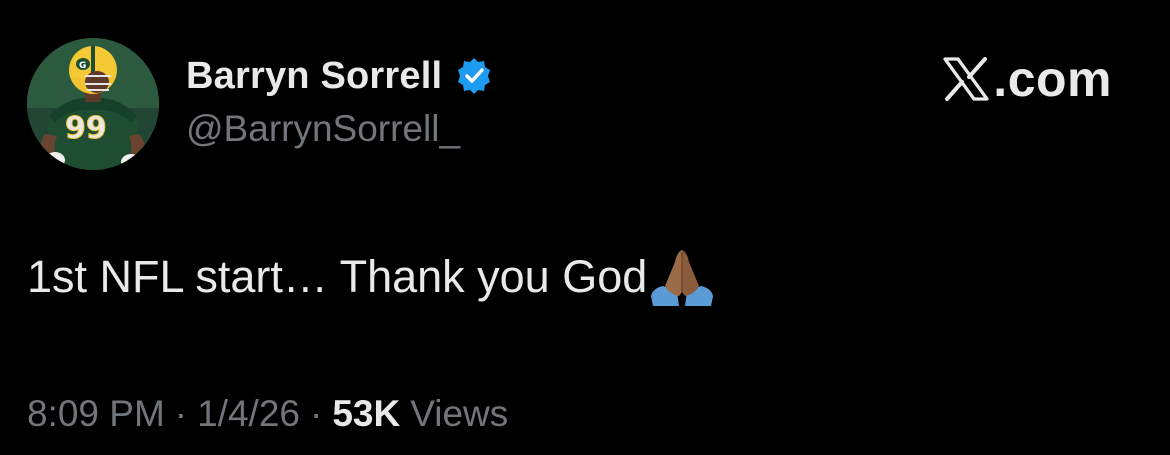 The image size is (1170, 455). I want to click on tweet-body: 1st NFL start… Thank you God, so click(371, 277).